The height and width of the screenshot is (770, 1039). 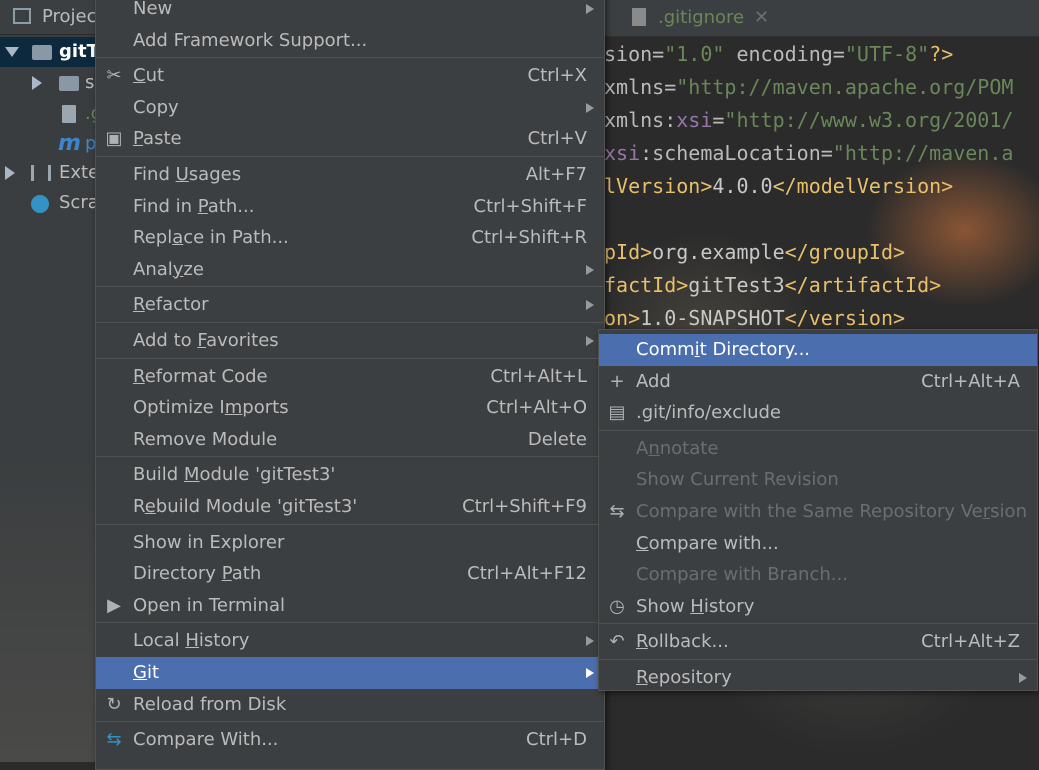 What do you see at coordinates (863, 285) in the screenshot?
I see `code-token: </artifactId>` at bounding box center [863, 285].